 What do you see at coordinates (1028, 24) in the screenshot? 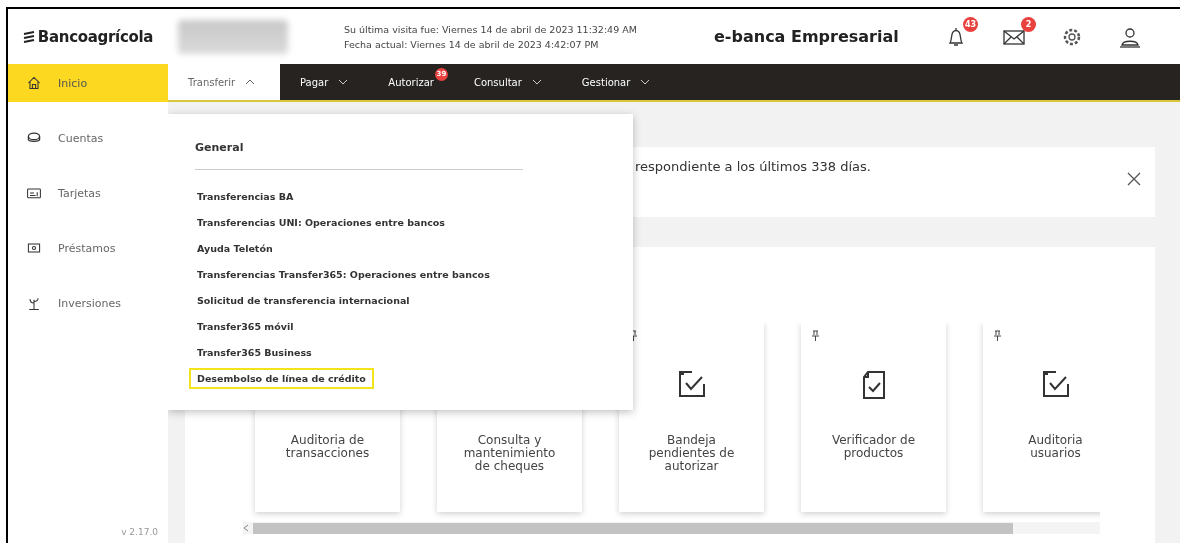
I see `message-badge: 2` at bounding box center [1028, 24].